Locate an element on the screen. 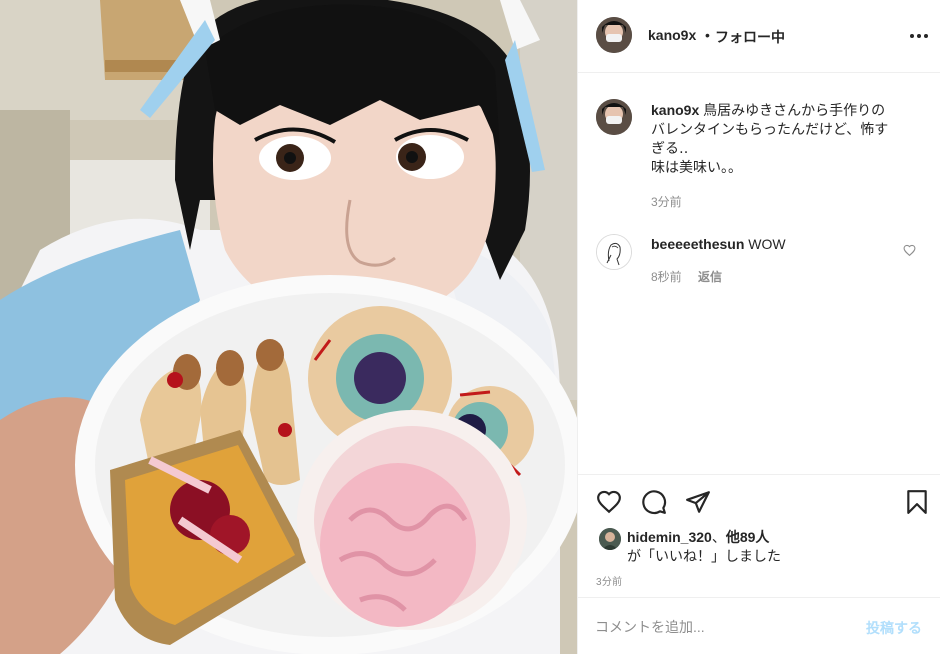 This screenshot has height=654, width=940. share-icon is located at coordinates (698, 502).